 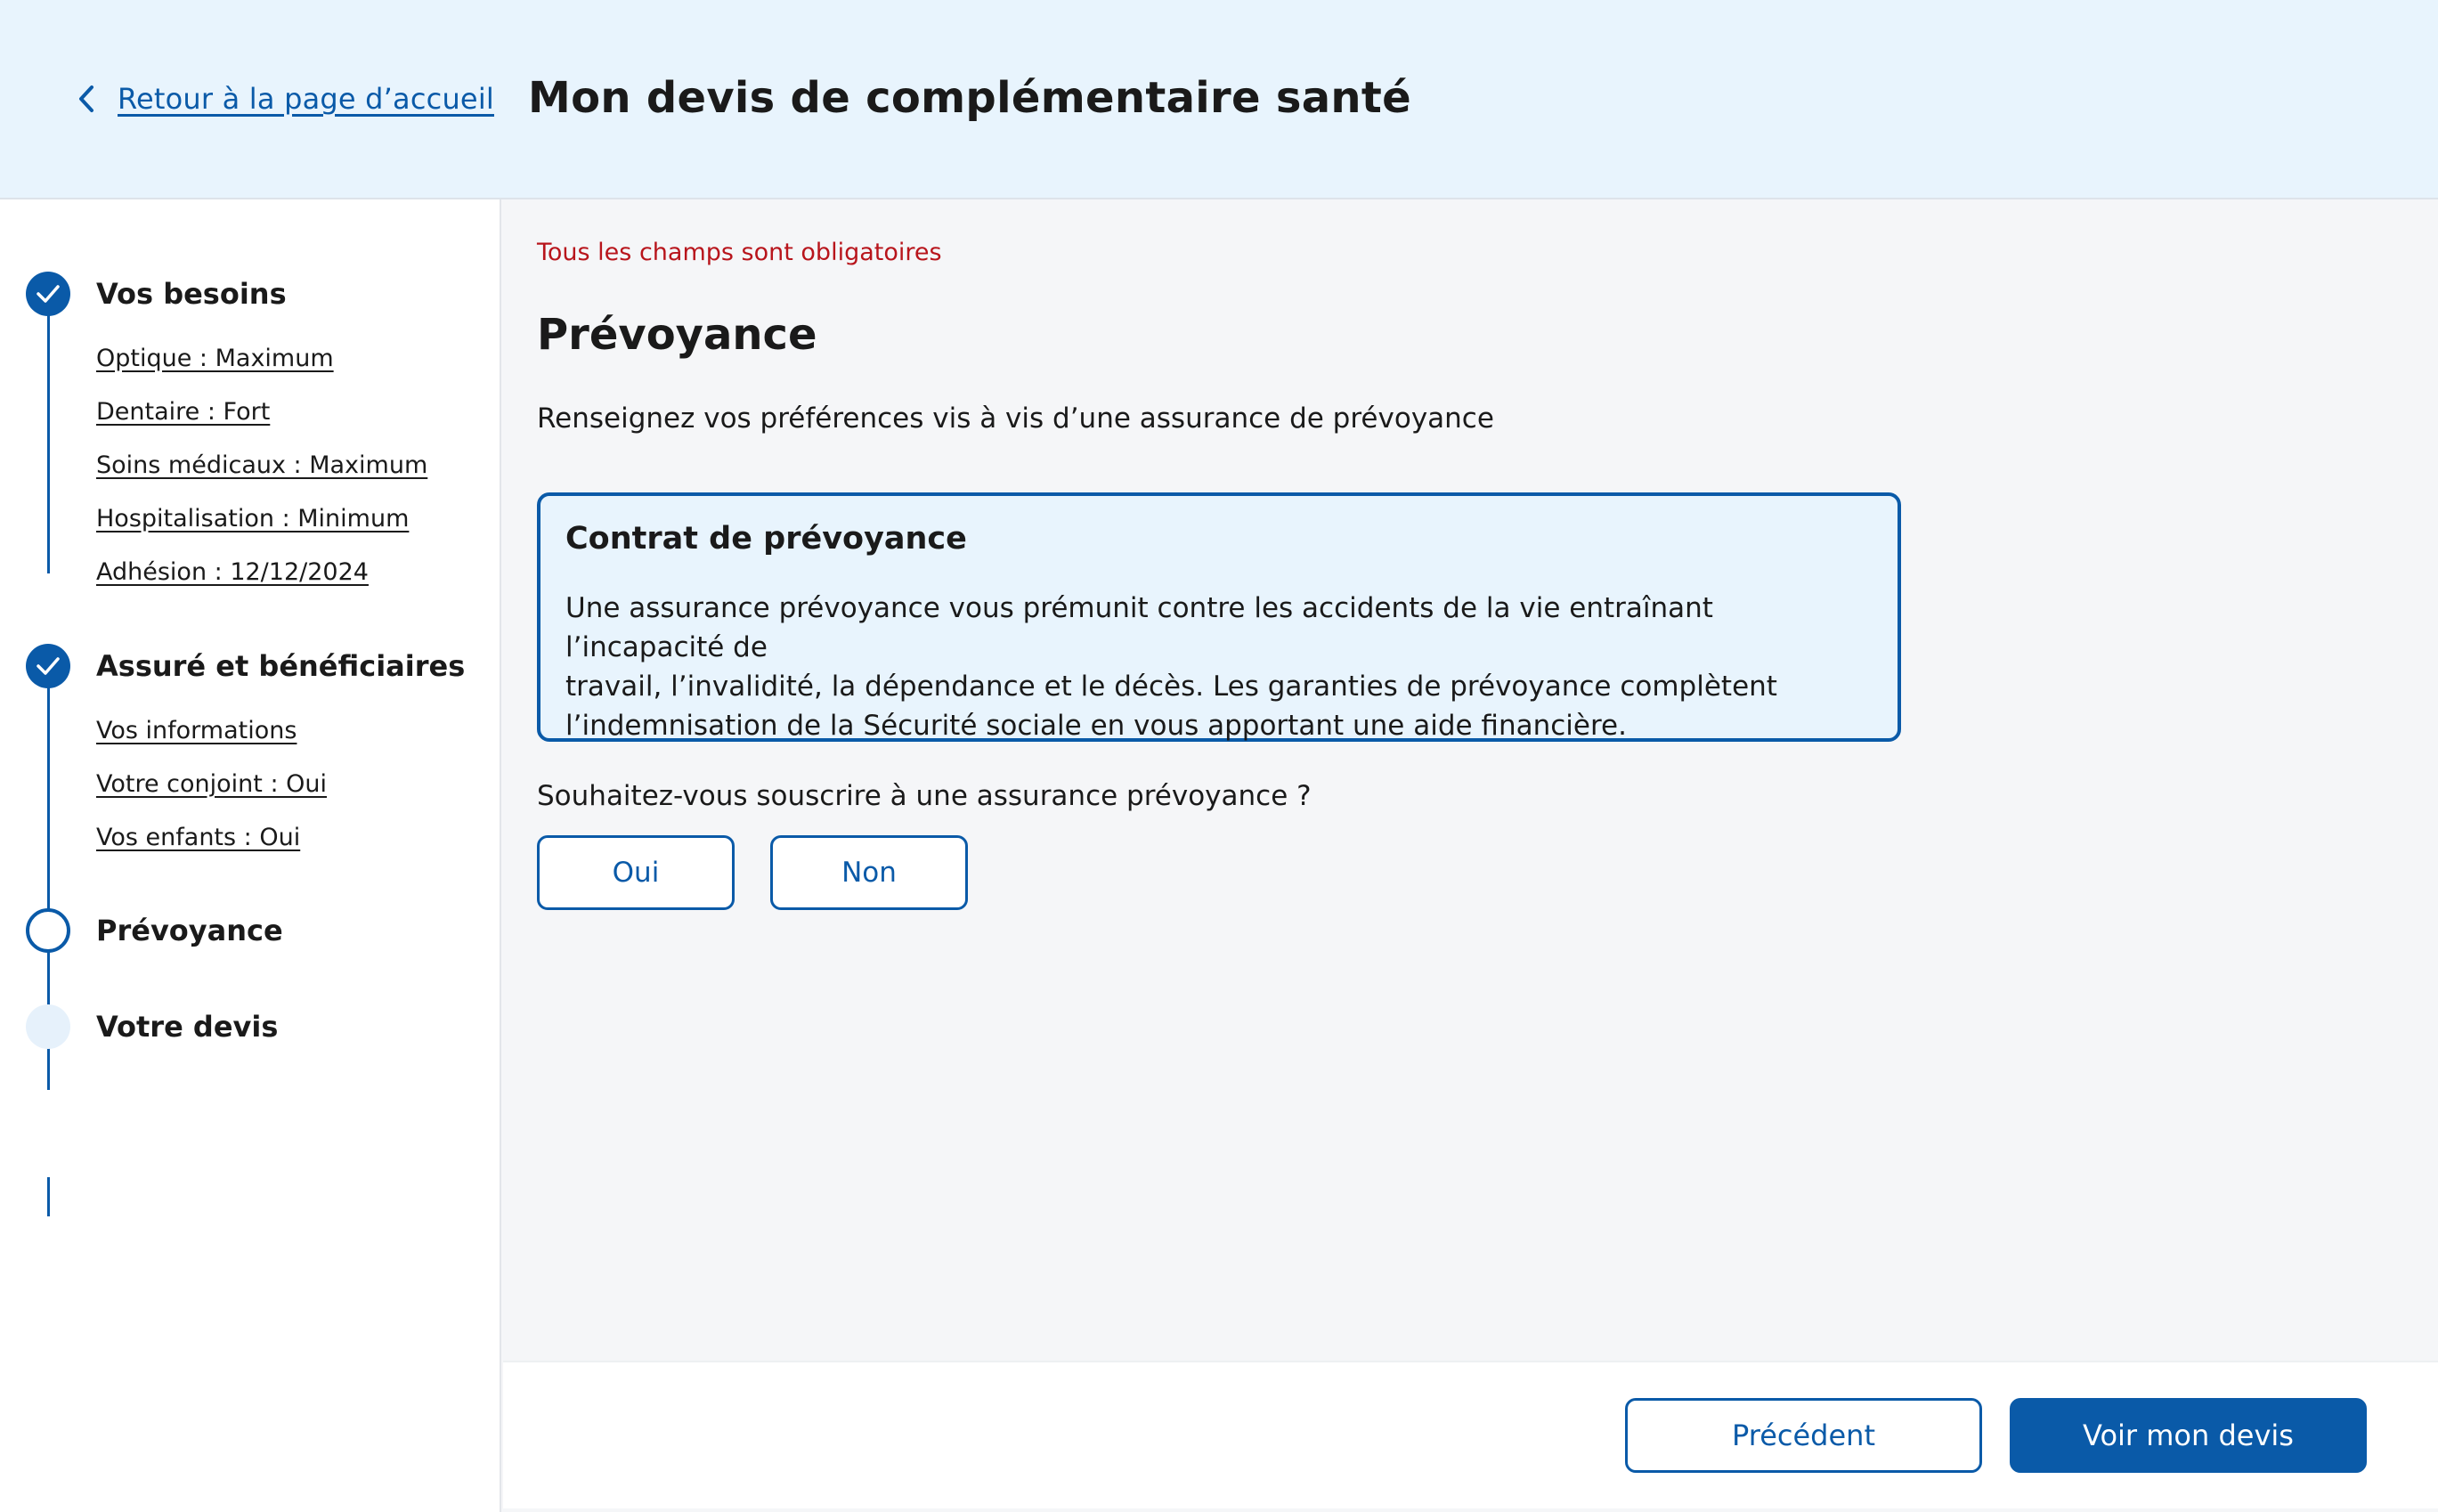 I want to click on step-item-optique: Optique : Maximum, so click(x=215, y=359).